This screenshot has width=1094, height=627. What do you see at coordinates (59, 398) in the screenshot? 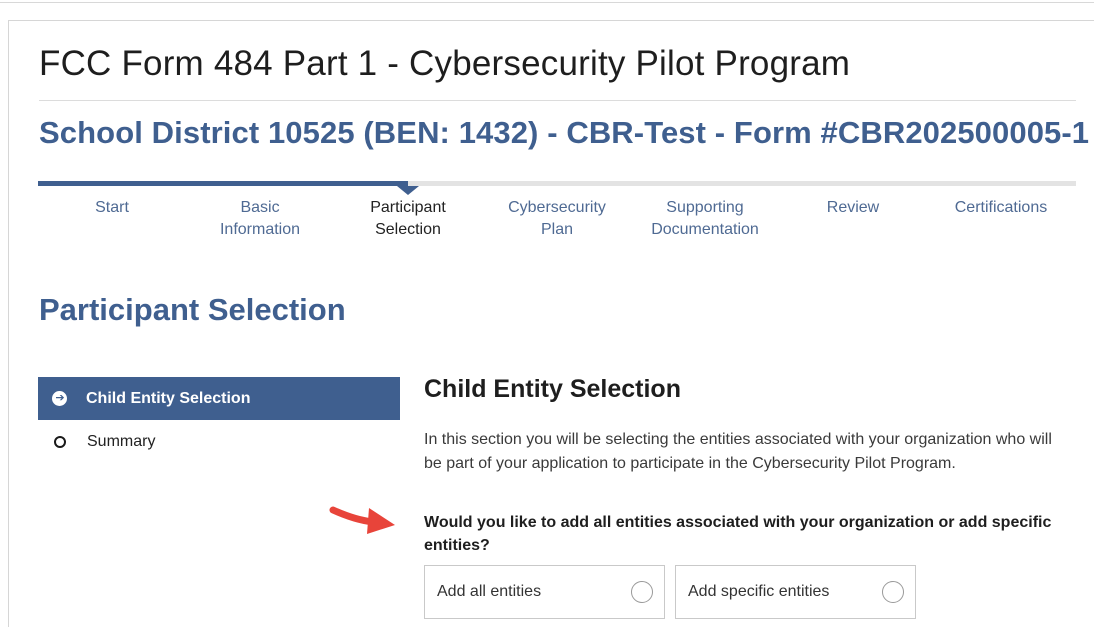
I see `arrow-right-circle-icon: ➔` at bounding box center [59, 398].